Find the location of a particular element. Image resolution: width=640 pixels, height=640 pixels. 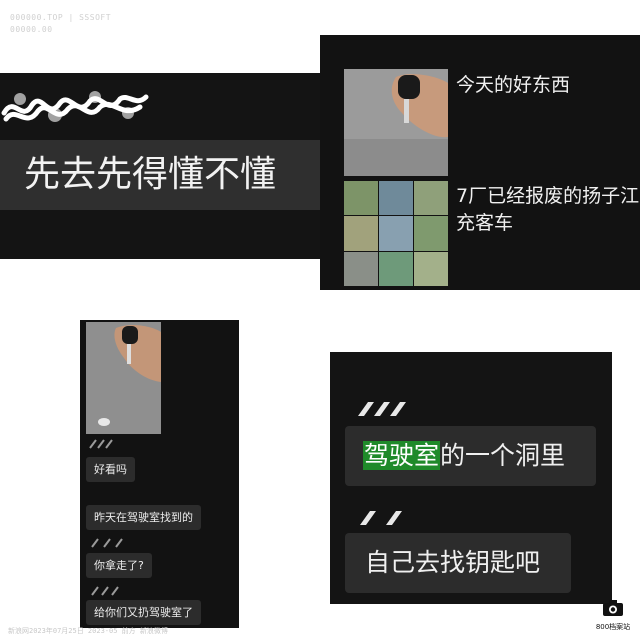

message-line: 充客车 is located at coordinates (485, 223).